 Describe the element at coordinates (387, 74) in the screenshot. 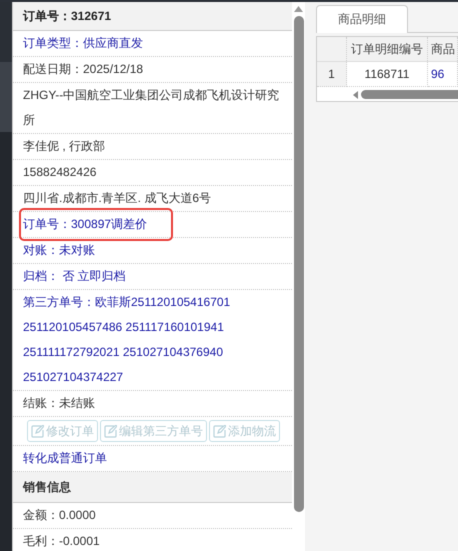

I see `table-cell: 1168711` at that location.